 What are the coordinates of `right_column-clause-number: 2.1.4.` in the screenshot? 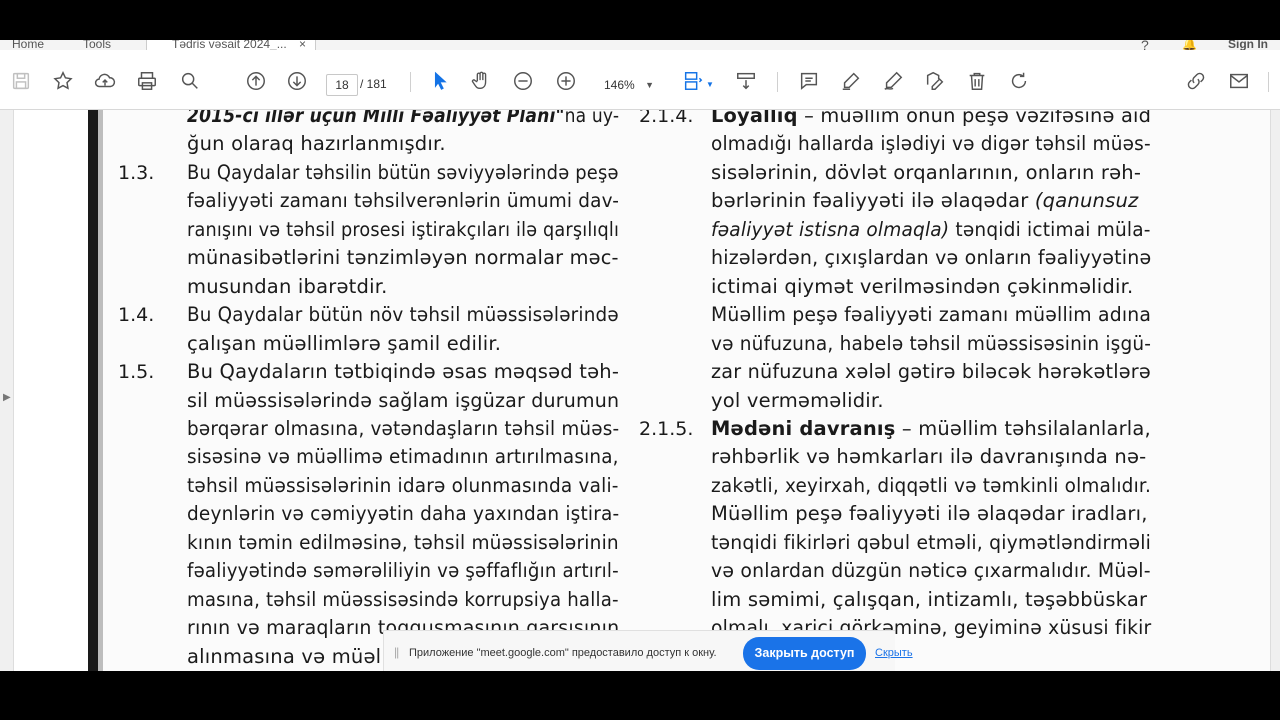 It's located at (666, 118).